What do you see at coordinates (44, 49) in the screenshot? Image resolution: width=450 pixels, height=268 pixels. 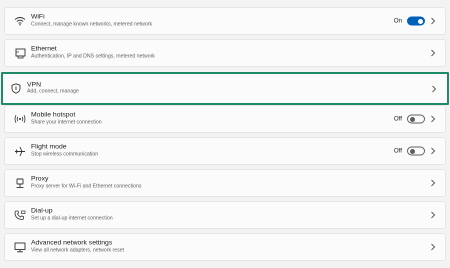 I see `ethernet-title: Ethernet` at bounding box center [44, 49].